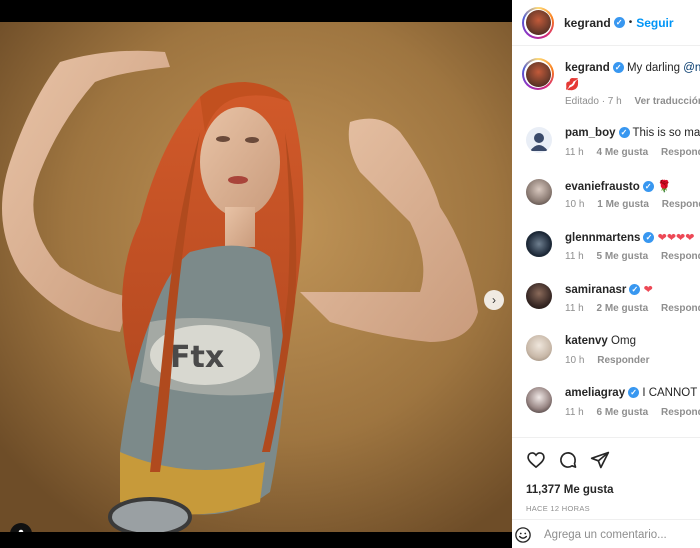  I want to click on add-comment-bar, so click(606, 533).